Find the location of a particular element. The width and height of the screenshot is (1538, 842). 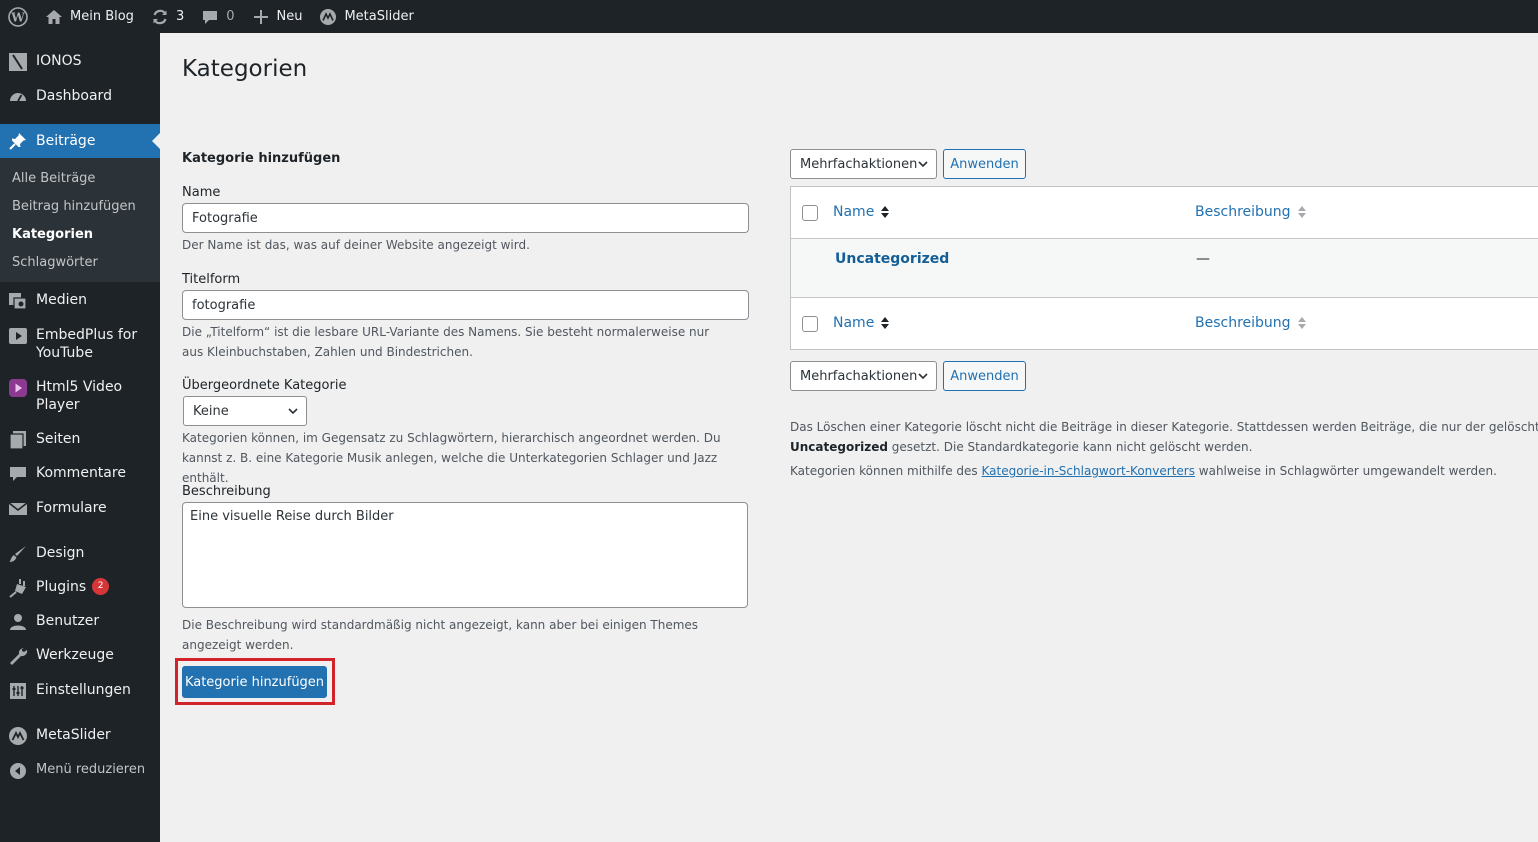

menu-item-html5-video: Html5 Video Player is located at coordinates (80, 396).